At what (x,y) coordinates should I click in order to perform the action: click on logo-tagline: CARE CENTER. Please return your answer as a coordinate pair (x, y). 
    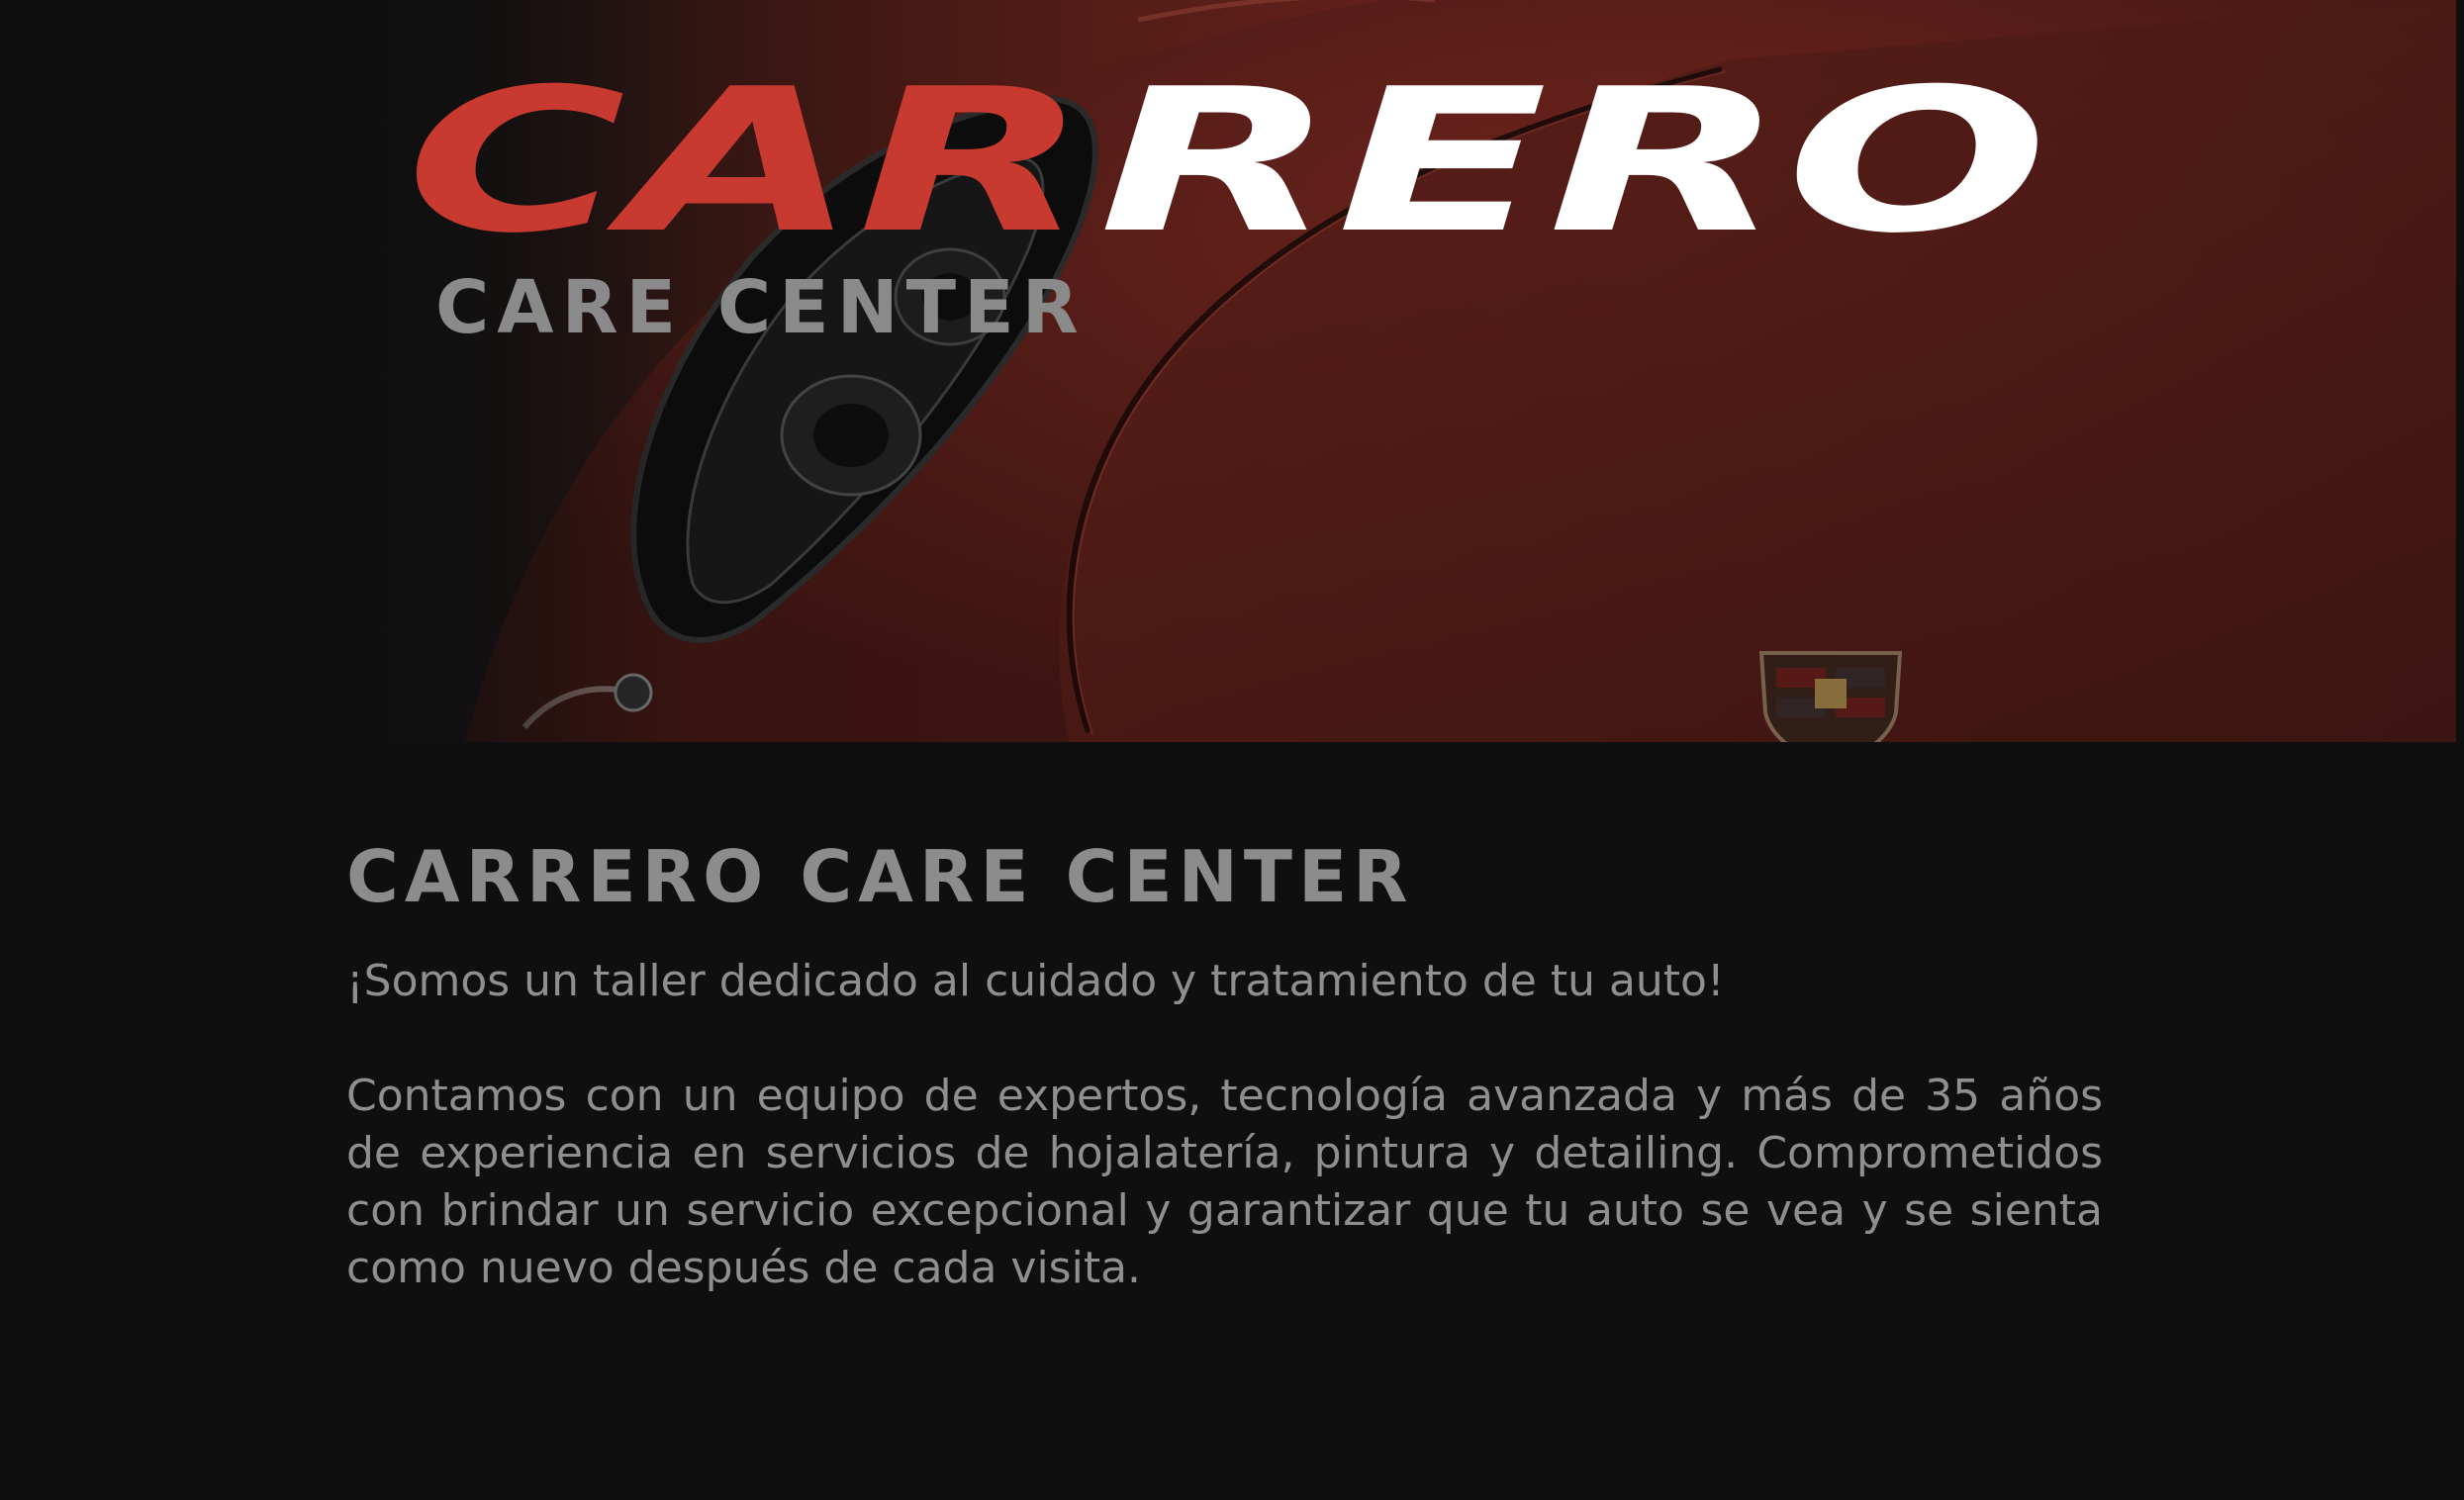
    Looking at the image, I should click on (761, 307).